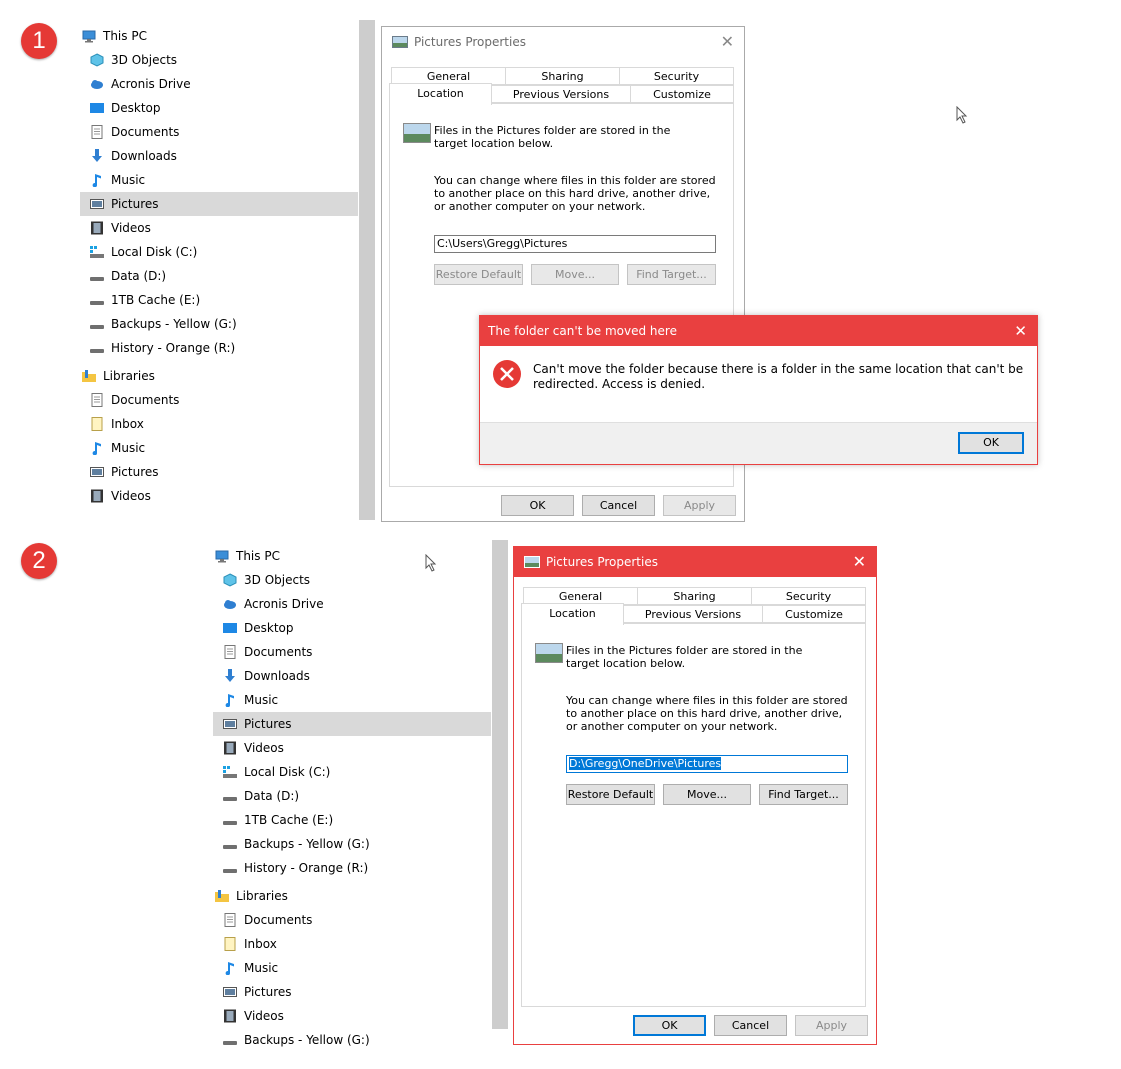 Image resolution: width=1121 pixels, height=1069 pixels. Describe the element at coordinates (563, 42) in the screenshot. I see `dialog-titlebar: Pictures Properties ✕` at that location.